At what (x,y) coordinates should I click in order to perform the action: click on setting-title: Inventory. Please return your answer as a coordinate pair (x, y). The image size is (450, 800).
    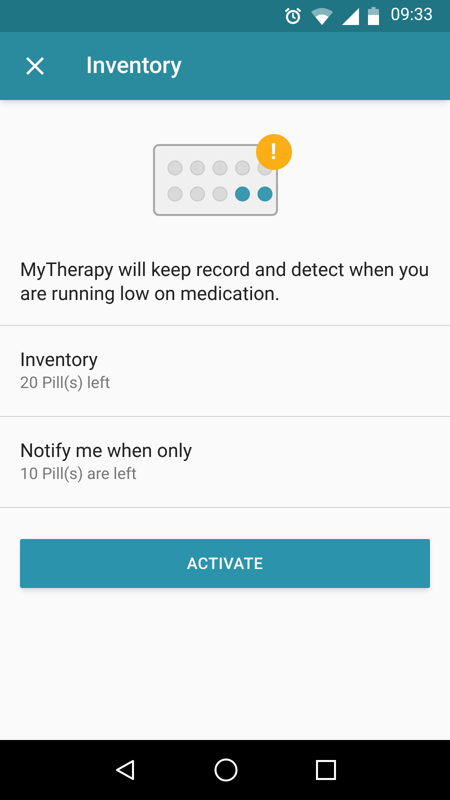
    Looking at the image, I should click on (59, 360).